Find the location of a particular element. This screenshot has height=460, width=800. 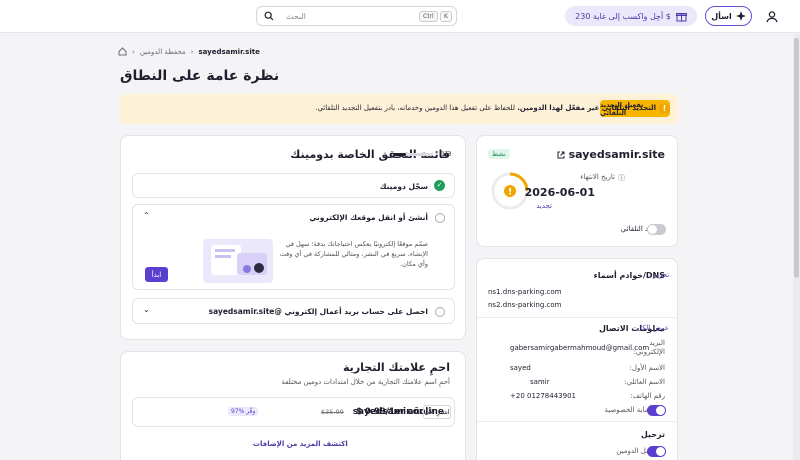

ask-button: اسأل is located at coordinates (728, 16).